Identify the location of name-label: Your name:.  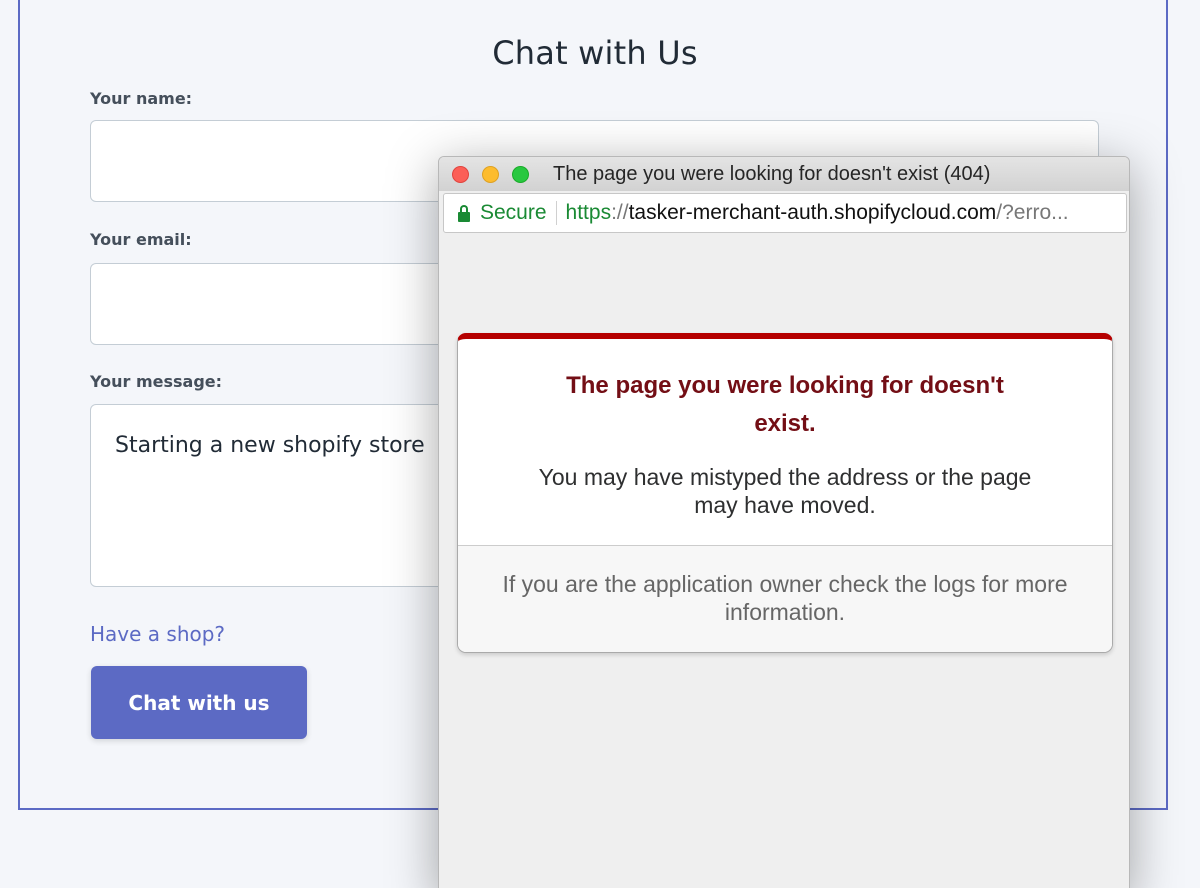
(141, 98).